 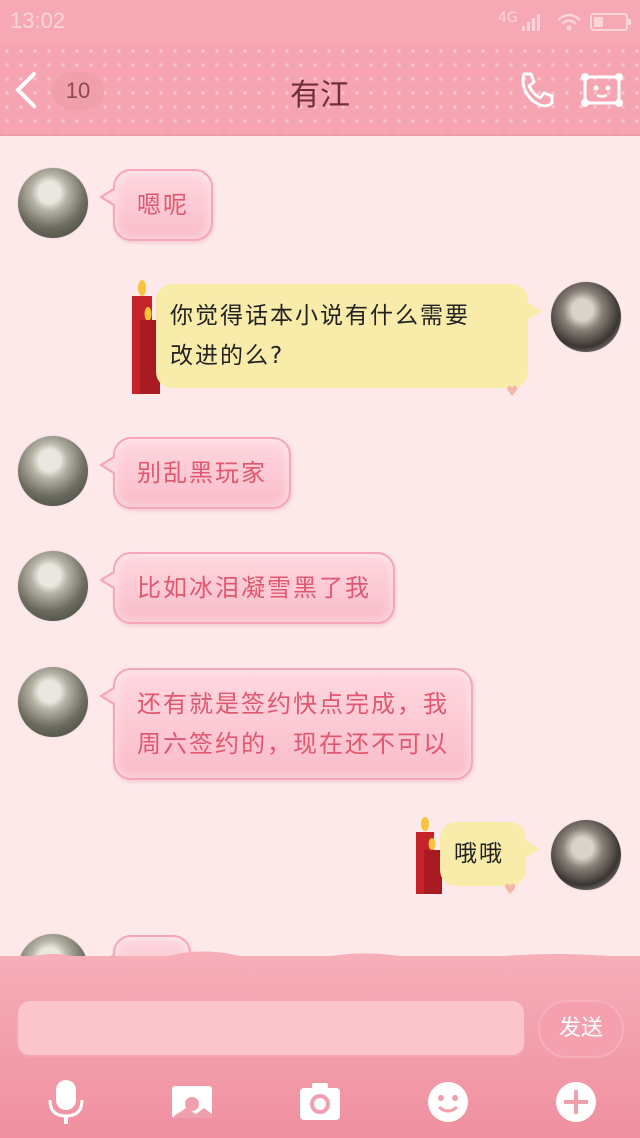 What do you see at coordinates (227, 356) in the screenshot?
I see `message-text: 改进的么?` at bounding box center [227, 356].